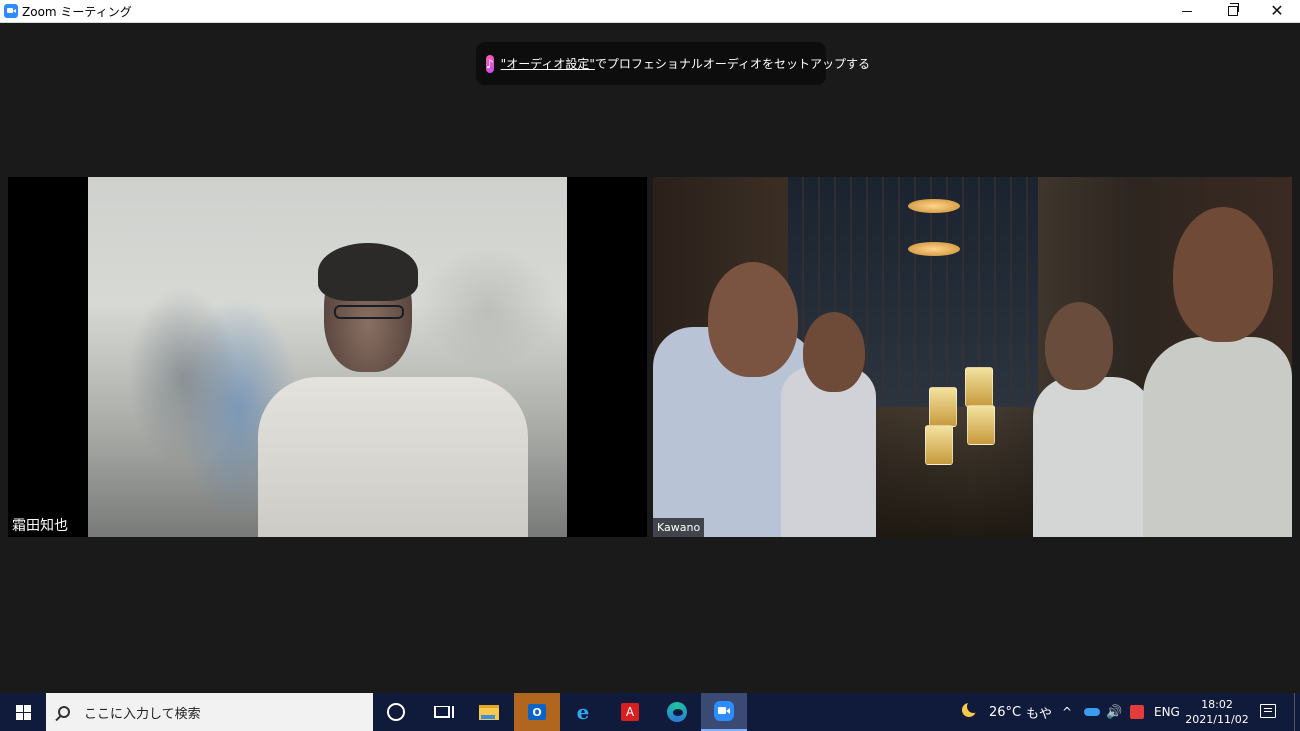 This screenshot has width=1300, height=731. I want to click on person-glasses, so click(369, 312).